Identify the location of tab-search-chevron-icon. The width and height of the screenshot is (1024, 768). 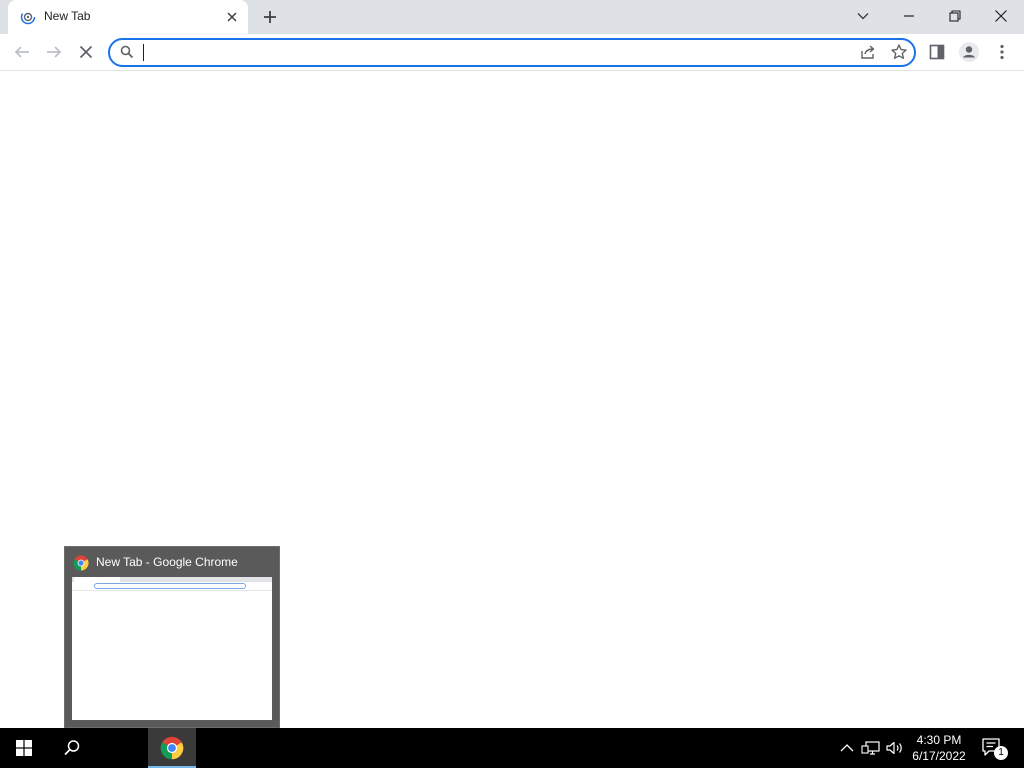
(863, 16).